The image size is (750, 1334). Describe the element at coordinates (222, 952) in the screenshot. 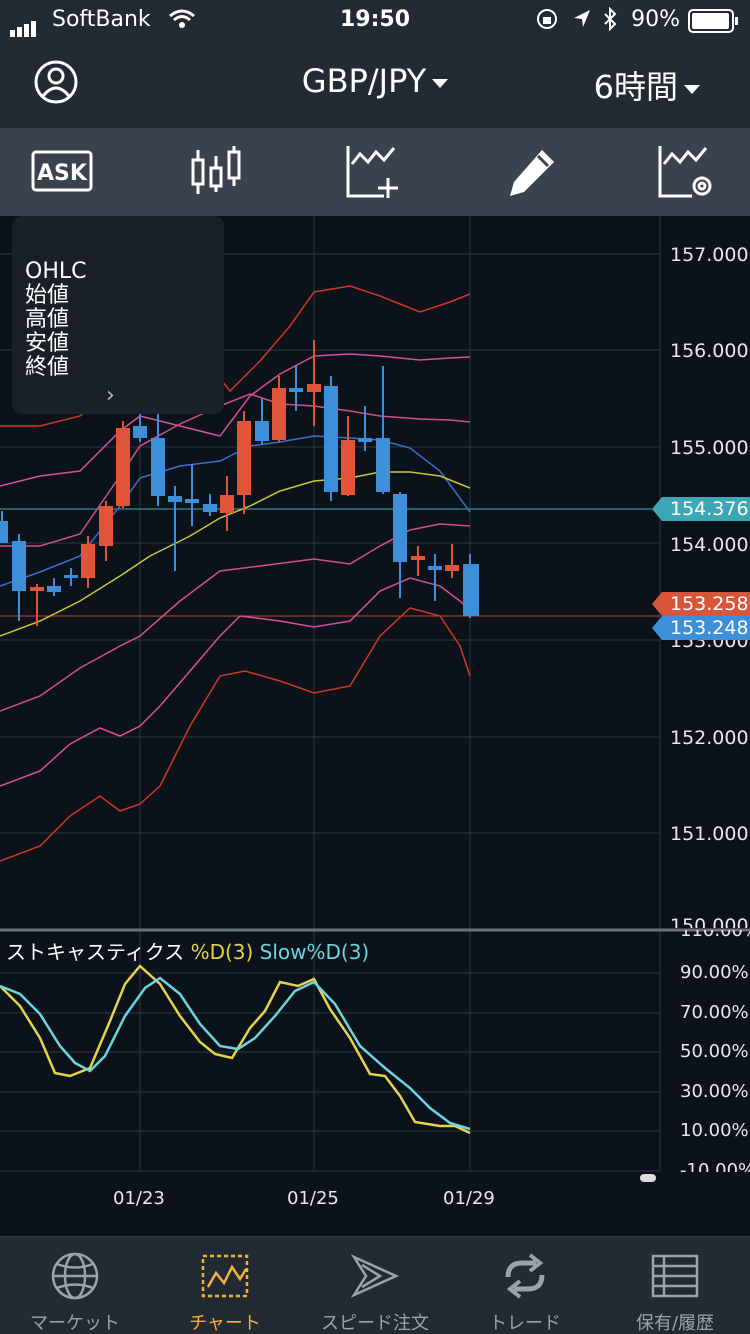

I see `stochastics-d-legend: %D(3)` at that location.